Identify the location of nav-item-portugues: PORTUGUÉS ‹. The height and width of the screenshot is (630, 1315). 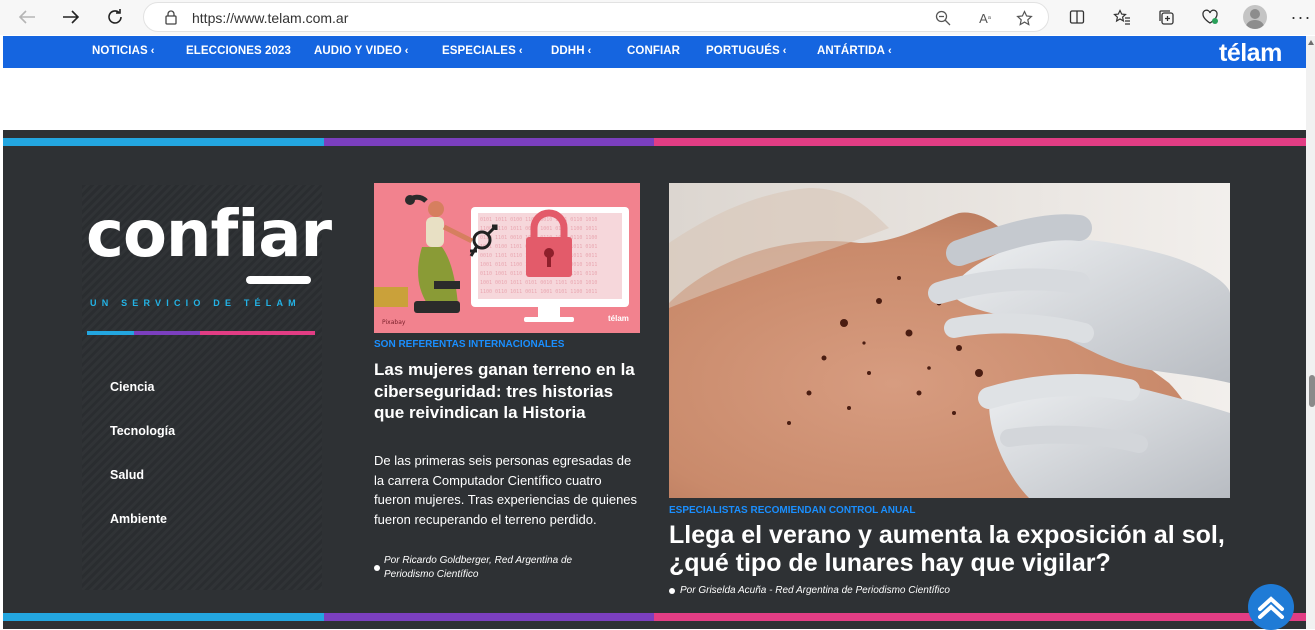
(746, 51).